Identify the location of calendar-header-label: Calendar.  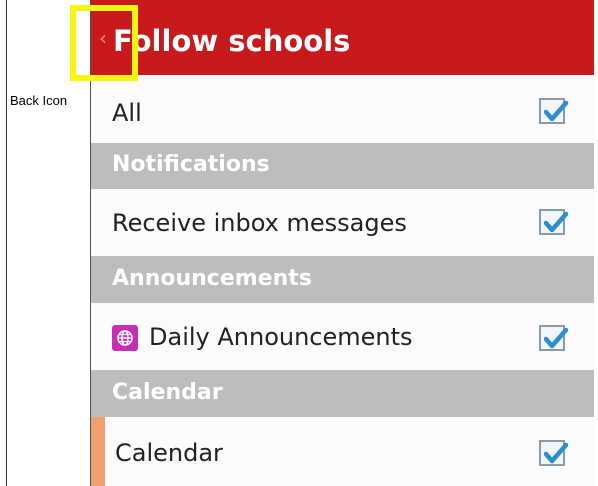
(167, 392).